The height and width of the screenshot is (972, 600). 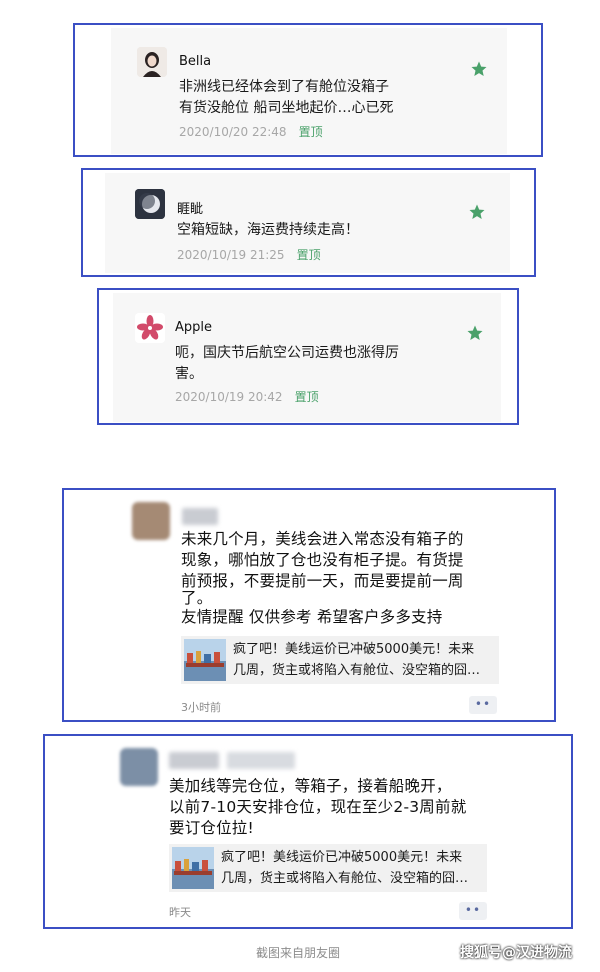 I want to click on post-meta: 2020/10/19 20:42 置顶, so click(x=247, y=396).